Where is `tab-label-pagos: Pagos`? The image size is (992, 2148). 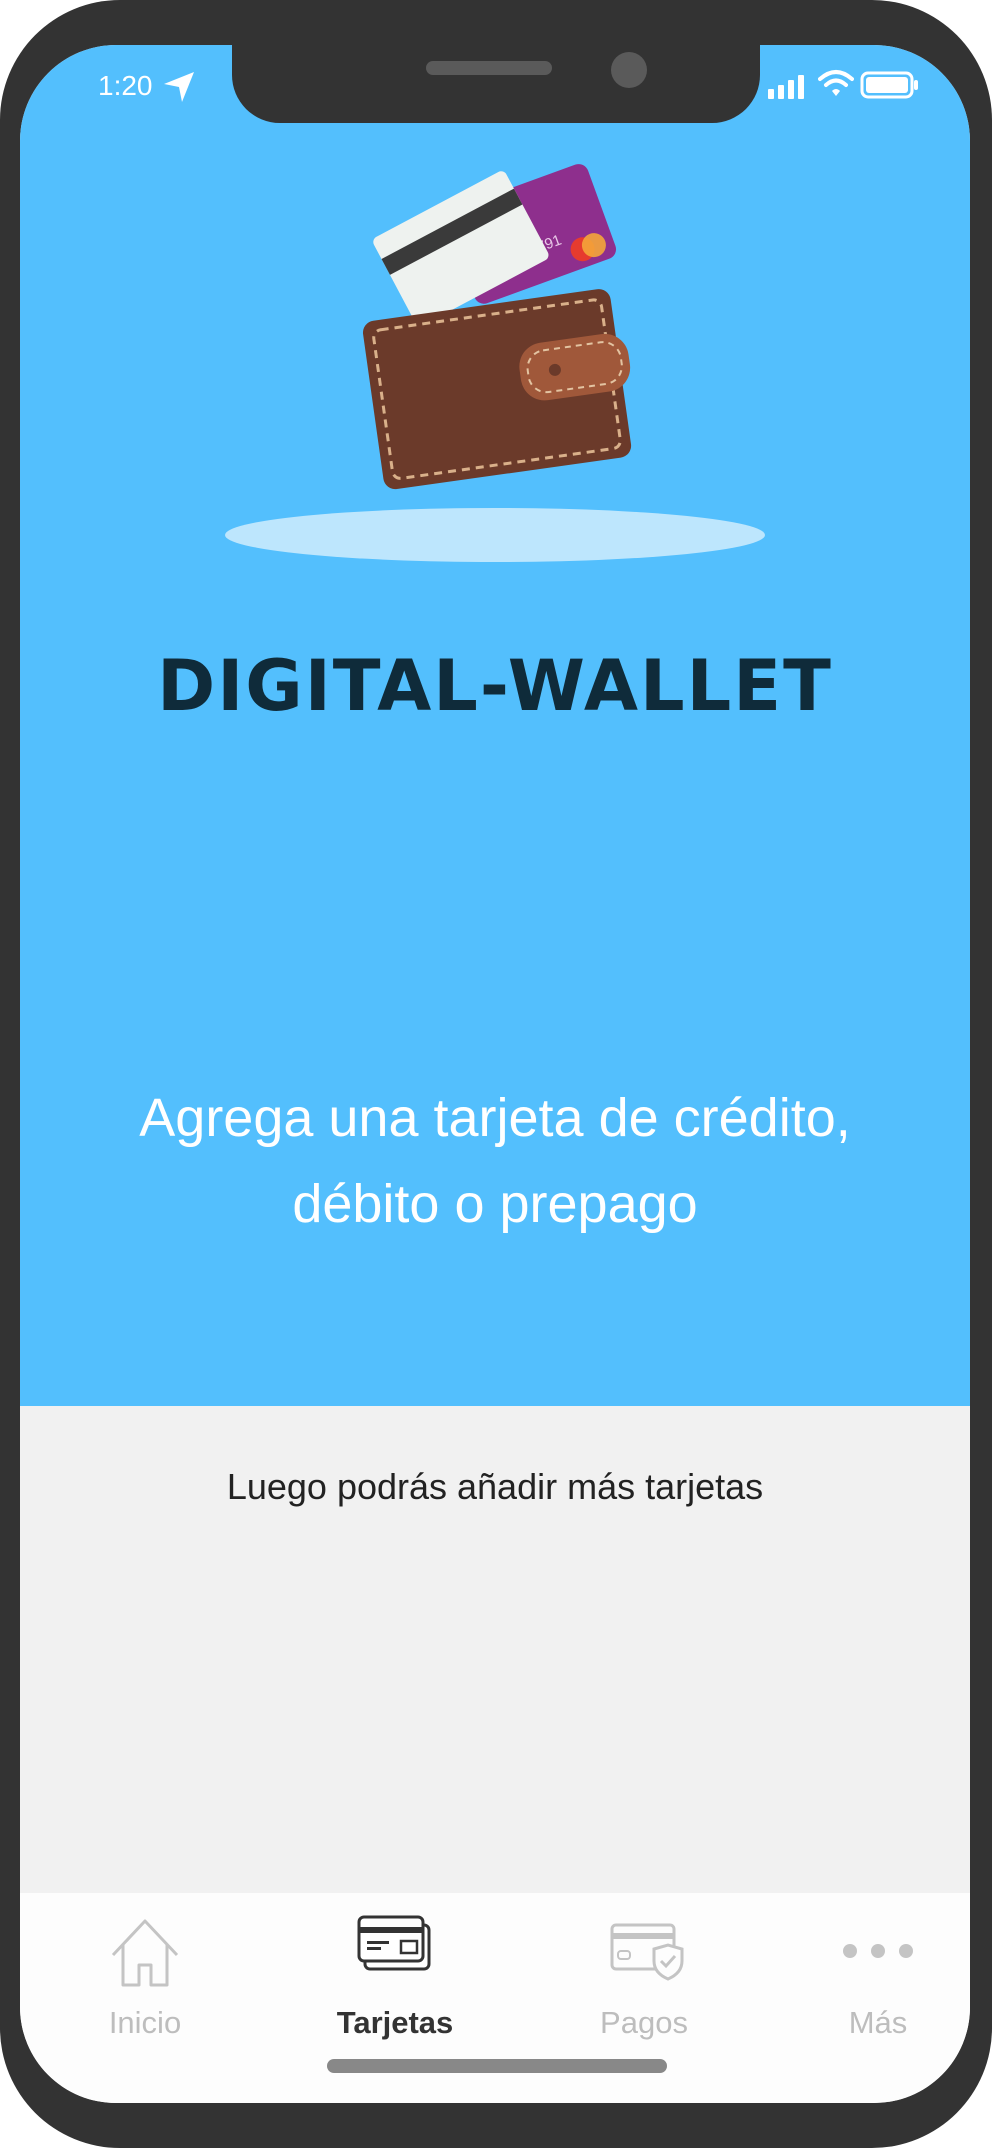
tab-label-pagos: Pagos is located at coordinates (644, 2022).